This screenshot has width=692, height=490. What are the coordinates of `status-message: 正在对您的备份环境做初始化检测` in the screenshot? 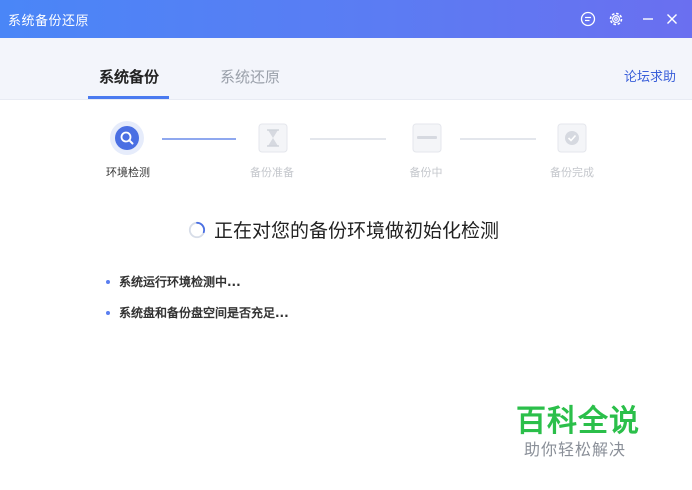 It's located at (343, 229).